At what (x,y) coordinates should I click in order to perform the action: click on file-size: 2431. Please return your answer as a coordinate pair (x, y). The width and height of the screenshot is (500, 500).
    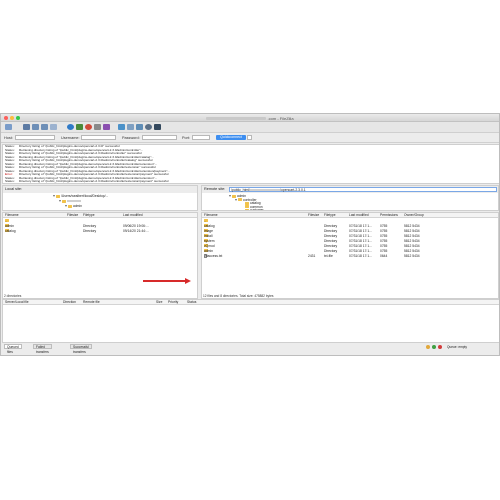
    Looking at the image, I should click on (312, 256).